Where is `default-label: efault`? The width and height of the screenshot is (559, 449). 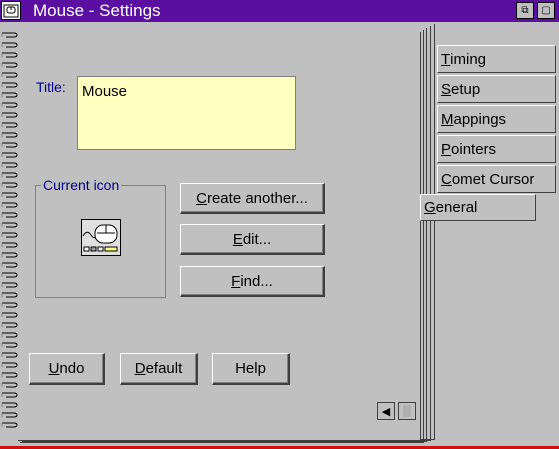 default-label: efault is located at coordinates (164, 368).